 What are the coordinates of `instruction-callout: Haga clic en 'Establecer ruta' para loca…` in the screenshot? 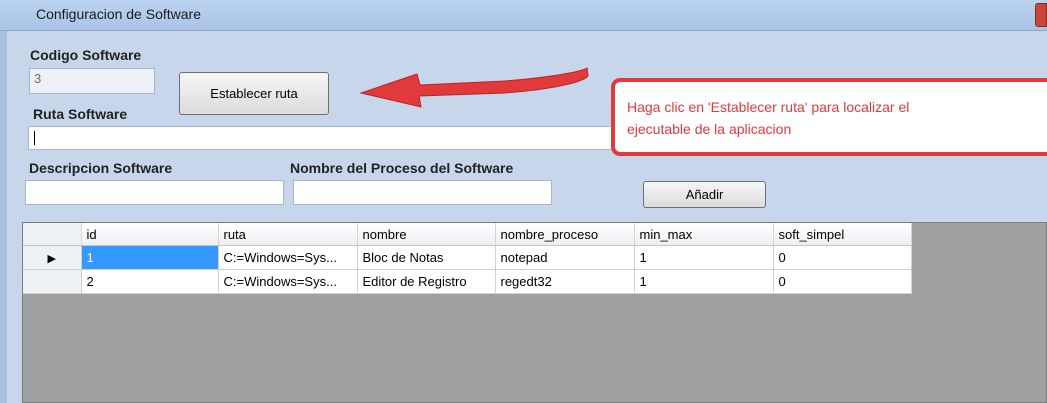 It's located at (829, 117).